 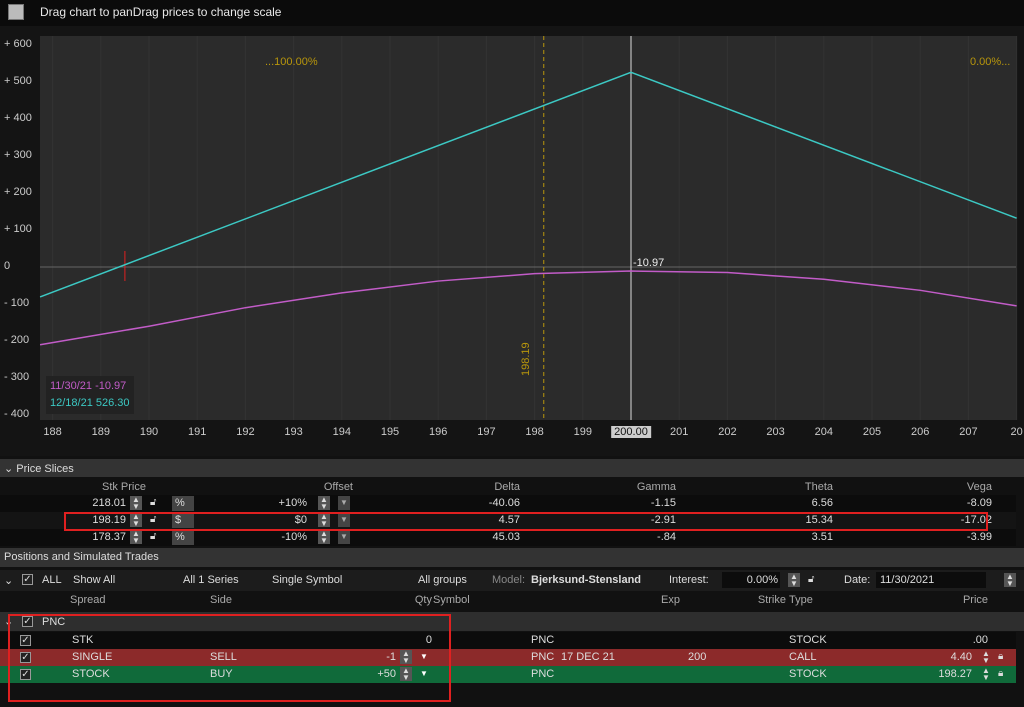 What do you see at coordinates (649, 263) in the screenshot?
I see `cursor-value-label: -10.97` at bounding box center [649, 263].